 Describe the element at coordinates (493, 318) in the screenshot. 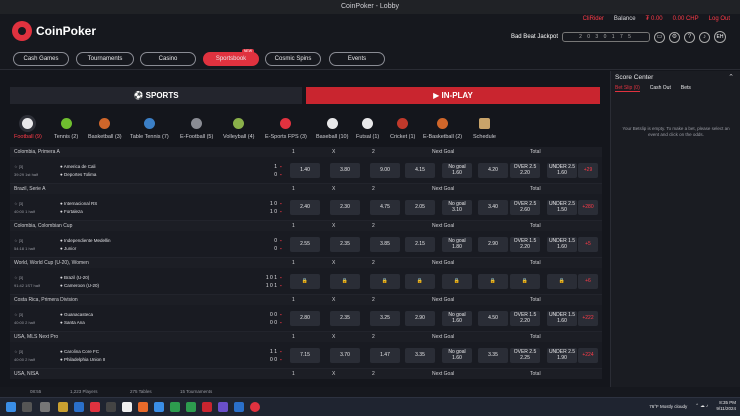

I see `odds-button: 4.50` at that location.